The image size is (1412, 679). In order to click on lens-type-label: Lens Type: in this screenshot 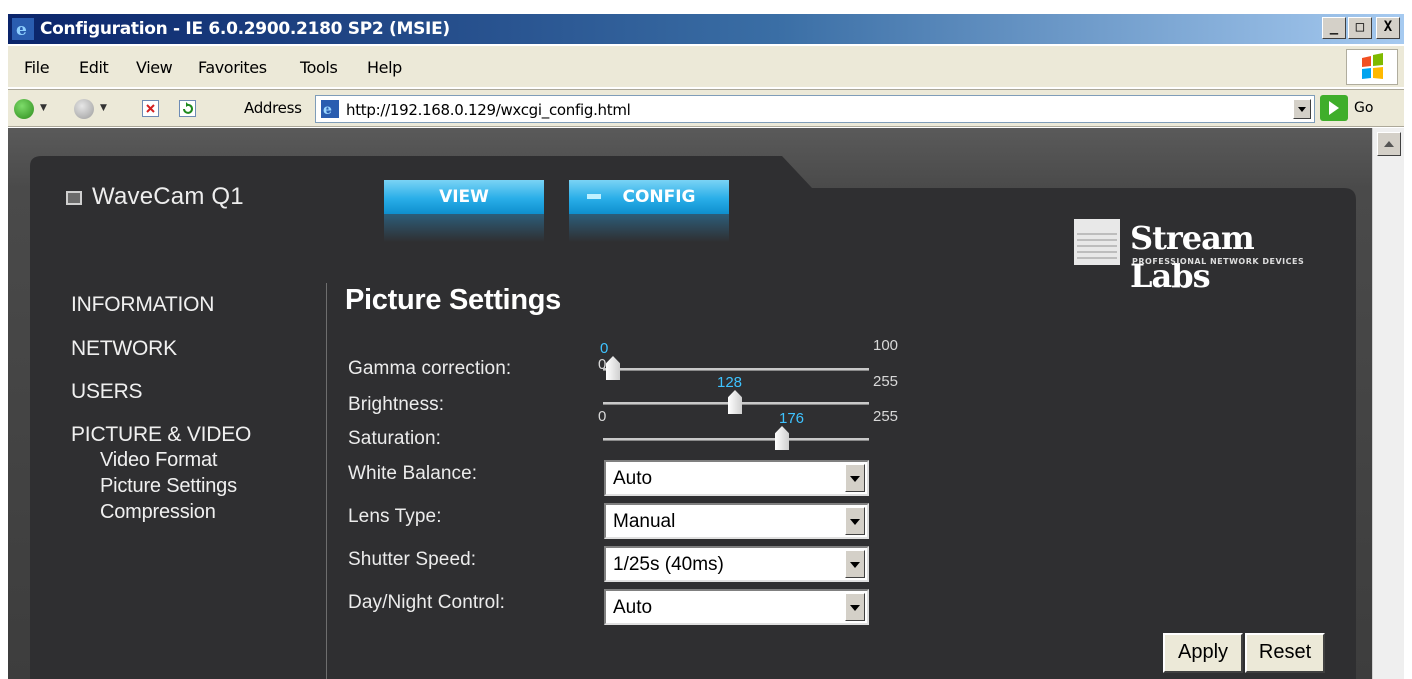, I will do `click(395, 516)`.